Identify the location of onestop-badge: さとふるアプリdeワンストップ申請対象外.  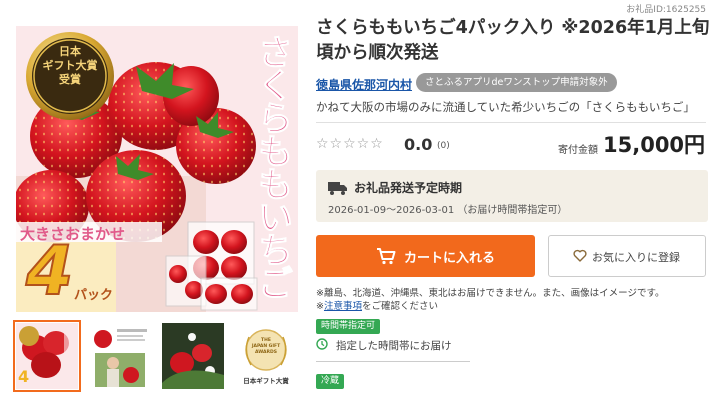
(516, 82).